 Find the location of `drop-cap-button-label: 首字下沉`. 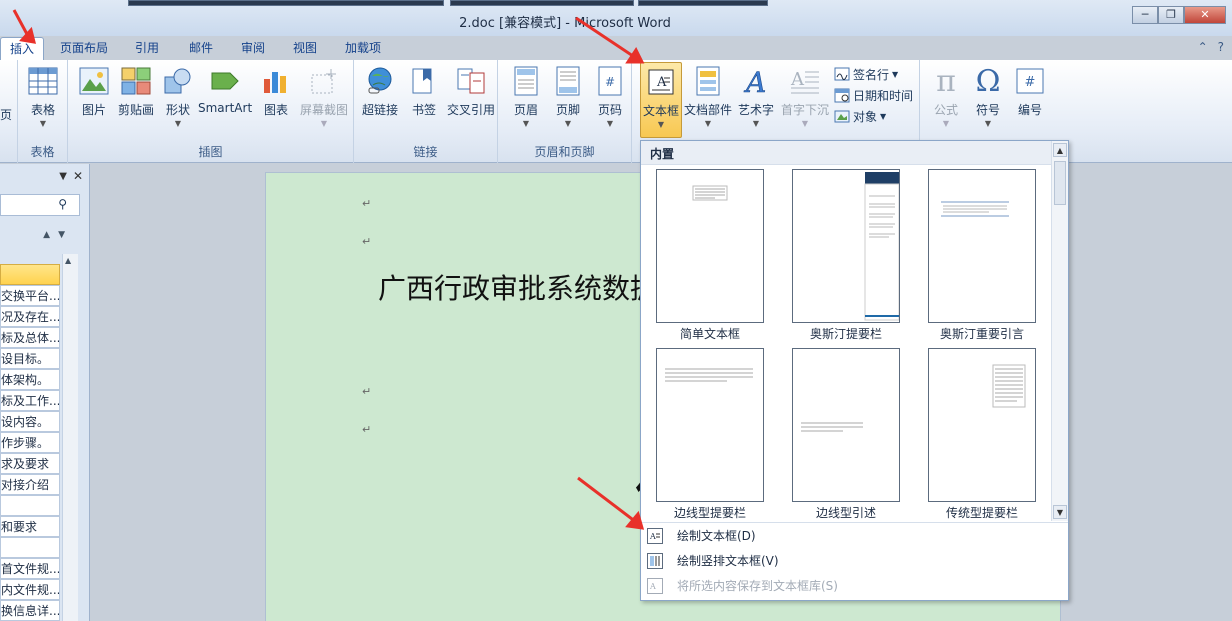

drop-cap-button-label: 首字下沉 is located at coordinates (804, 110).